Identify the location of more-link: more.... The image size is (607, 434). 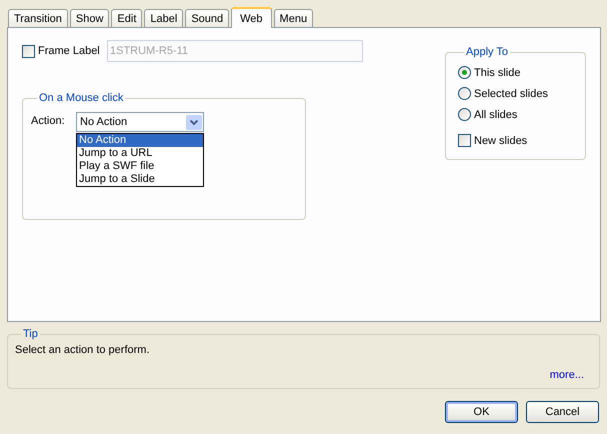
(567, 375).